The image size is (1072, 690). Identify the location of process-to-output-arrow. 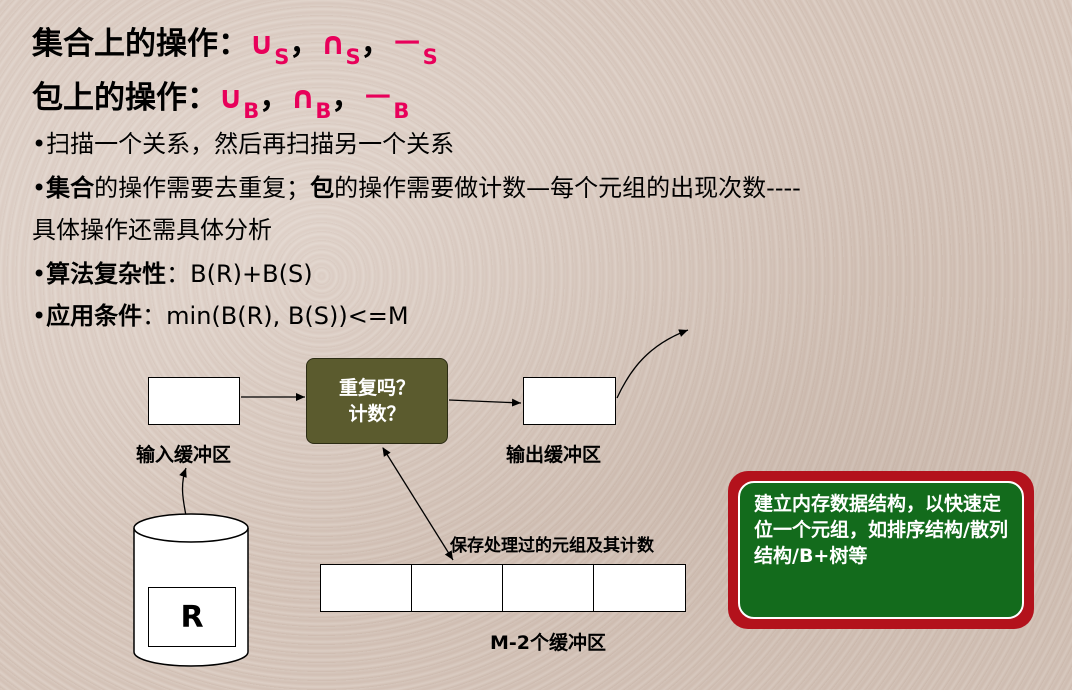
(485, 402).